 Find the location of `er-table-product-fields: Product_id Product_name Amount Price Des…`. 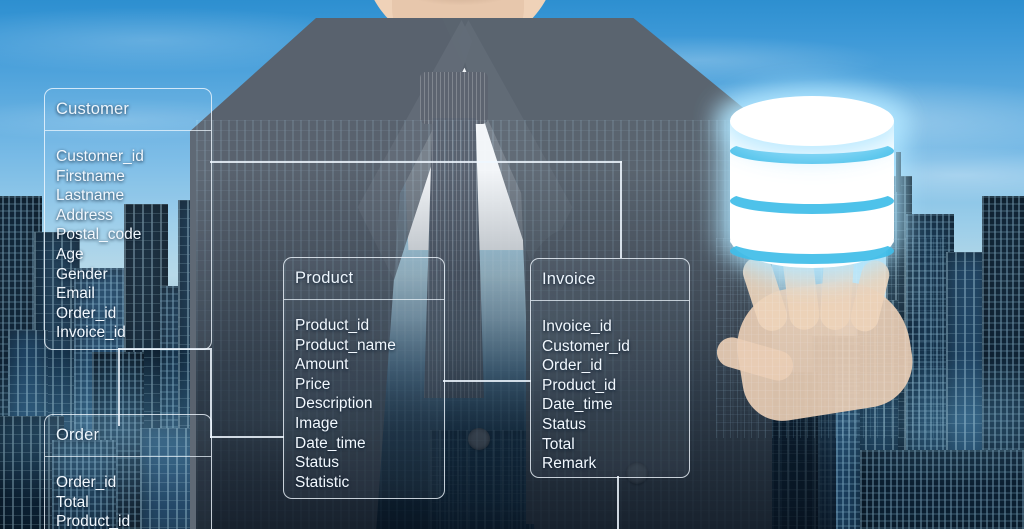

er-table-product-fields: Product_id Product_name Amount Price Des… is located at coordinates (345, 404).